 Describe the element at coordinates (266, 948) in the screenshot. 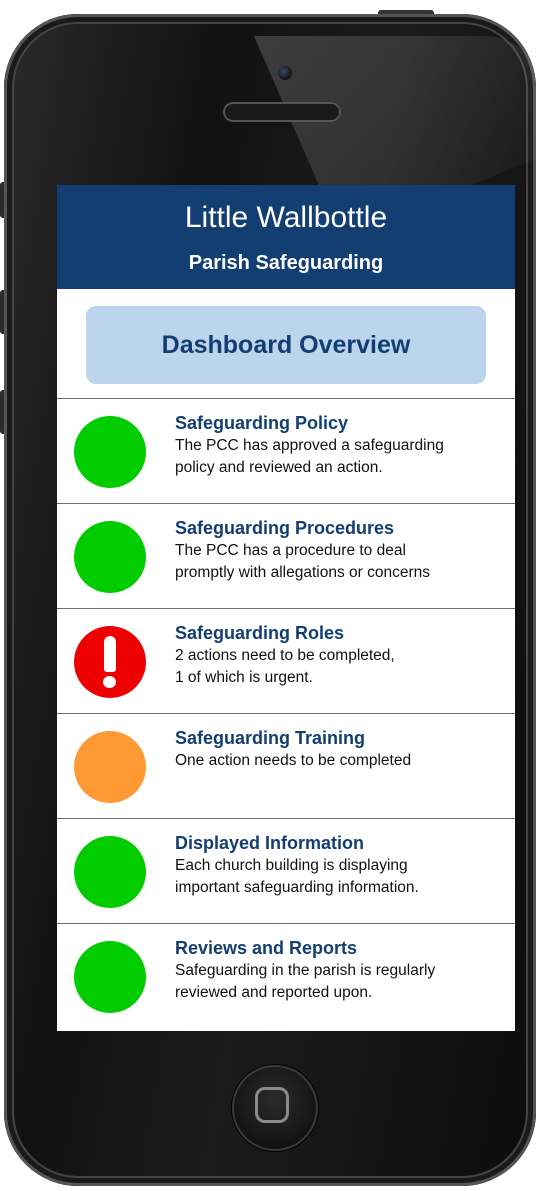

I see `list-item-title: Reviews and Reports` at that location.